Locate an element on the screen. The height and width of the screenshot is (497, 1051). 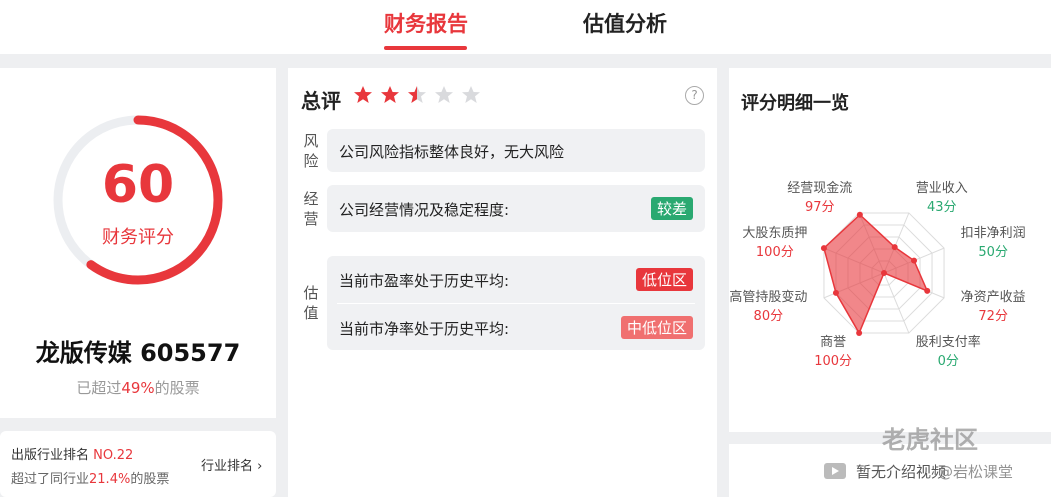
overall-title: 总评 is located at coordinates (321, 101).